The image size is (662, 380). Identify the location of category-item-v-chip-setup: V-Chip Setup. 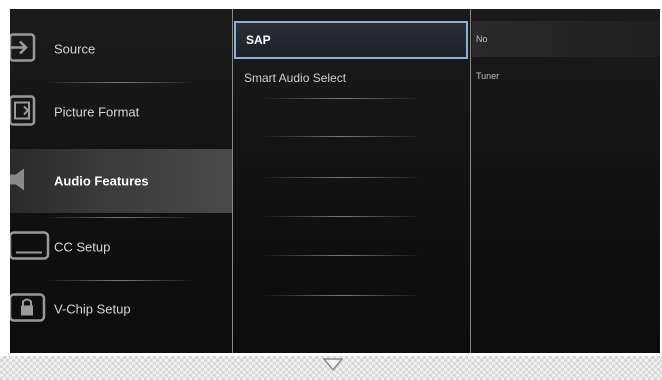
(121, 309).